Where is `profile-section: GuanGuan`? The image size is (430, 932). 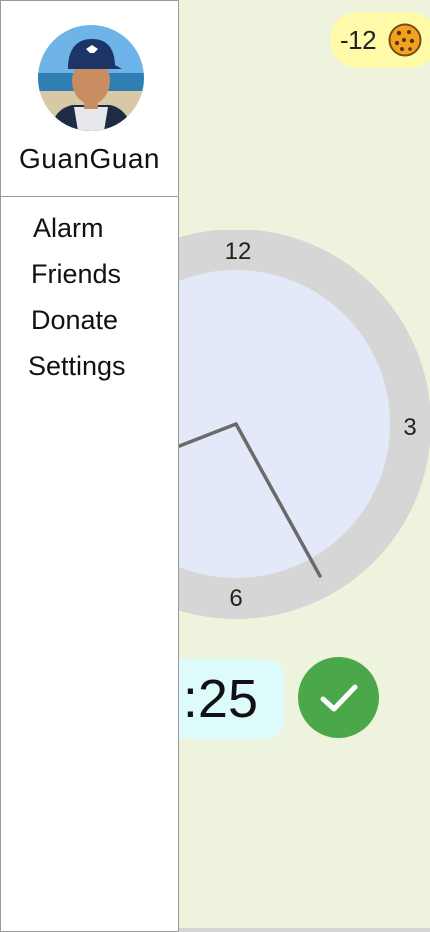
profile-section: GuanGuan is located at coordinates (89, 99).